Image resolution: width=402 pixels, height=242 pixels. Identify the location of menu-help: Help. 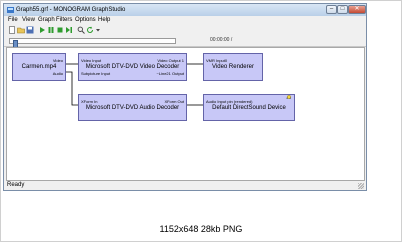
(104, 20).